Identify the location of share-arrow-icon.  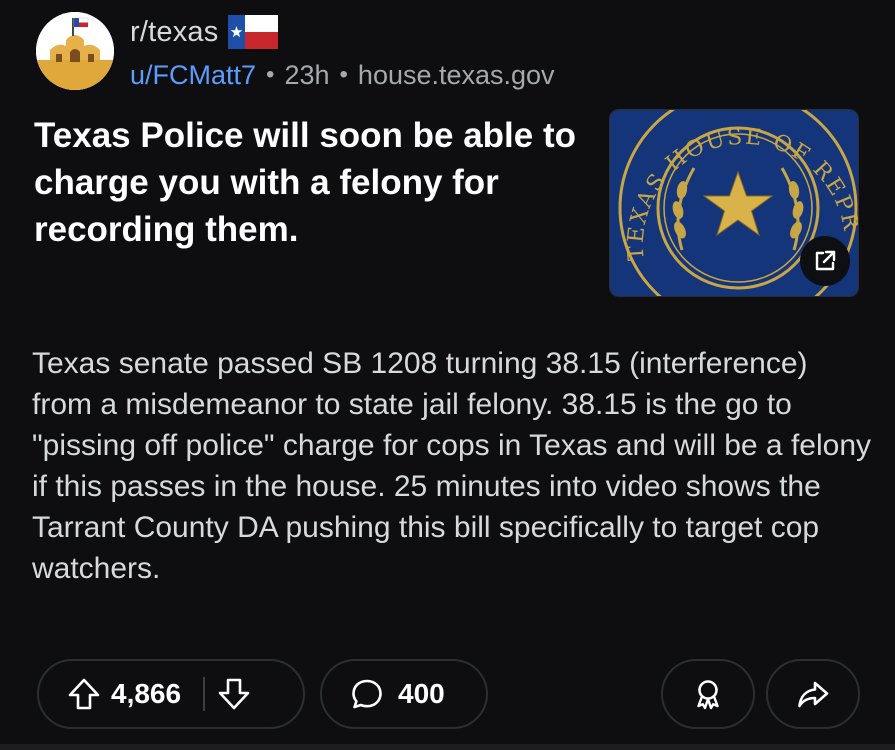
(813, 694).